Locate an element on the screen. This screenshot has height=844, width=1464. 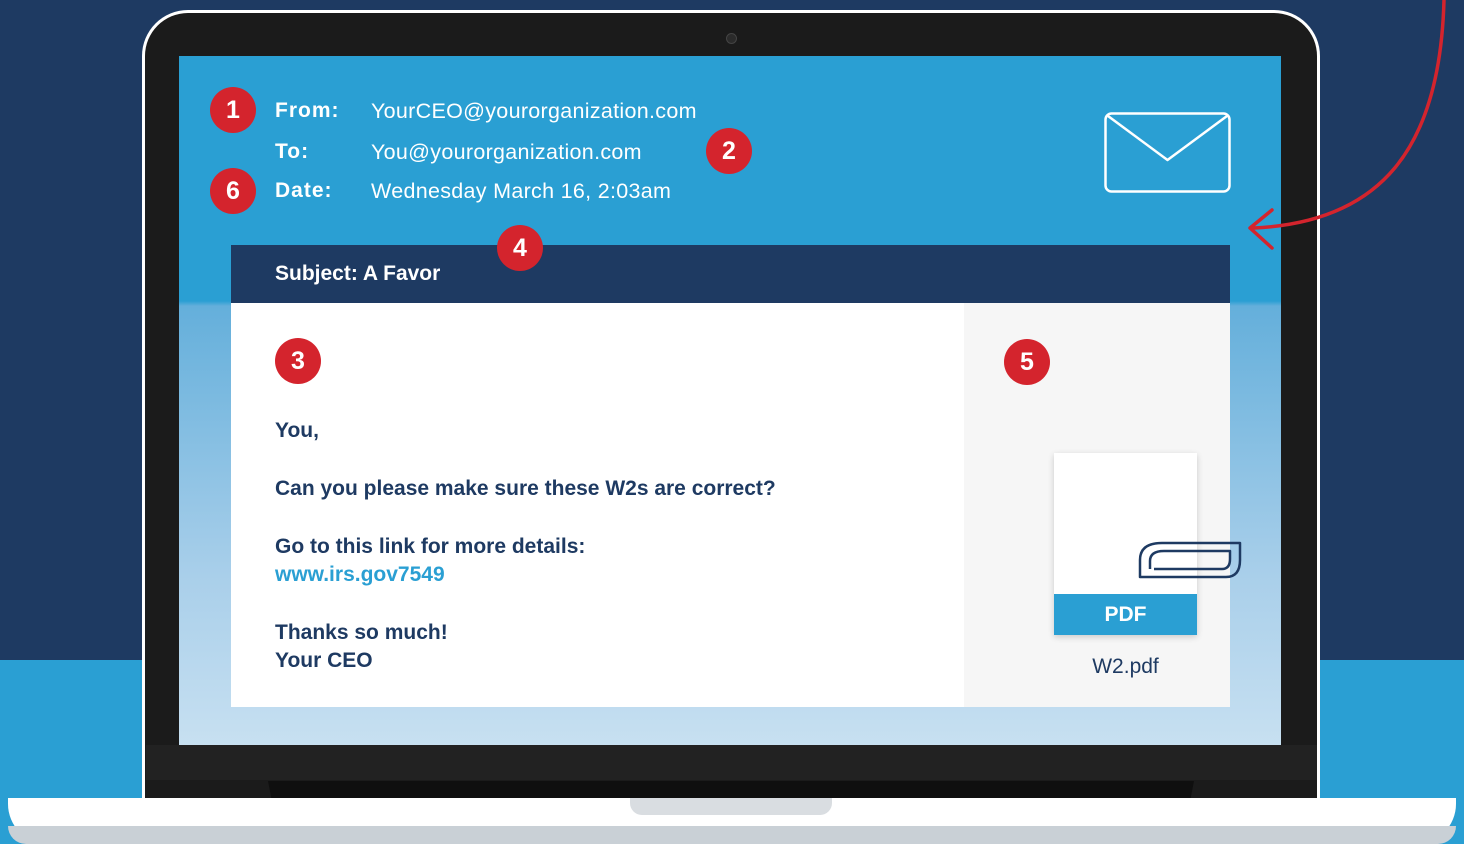
badge-1: 1 is located at coordinates (233, 110).